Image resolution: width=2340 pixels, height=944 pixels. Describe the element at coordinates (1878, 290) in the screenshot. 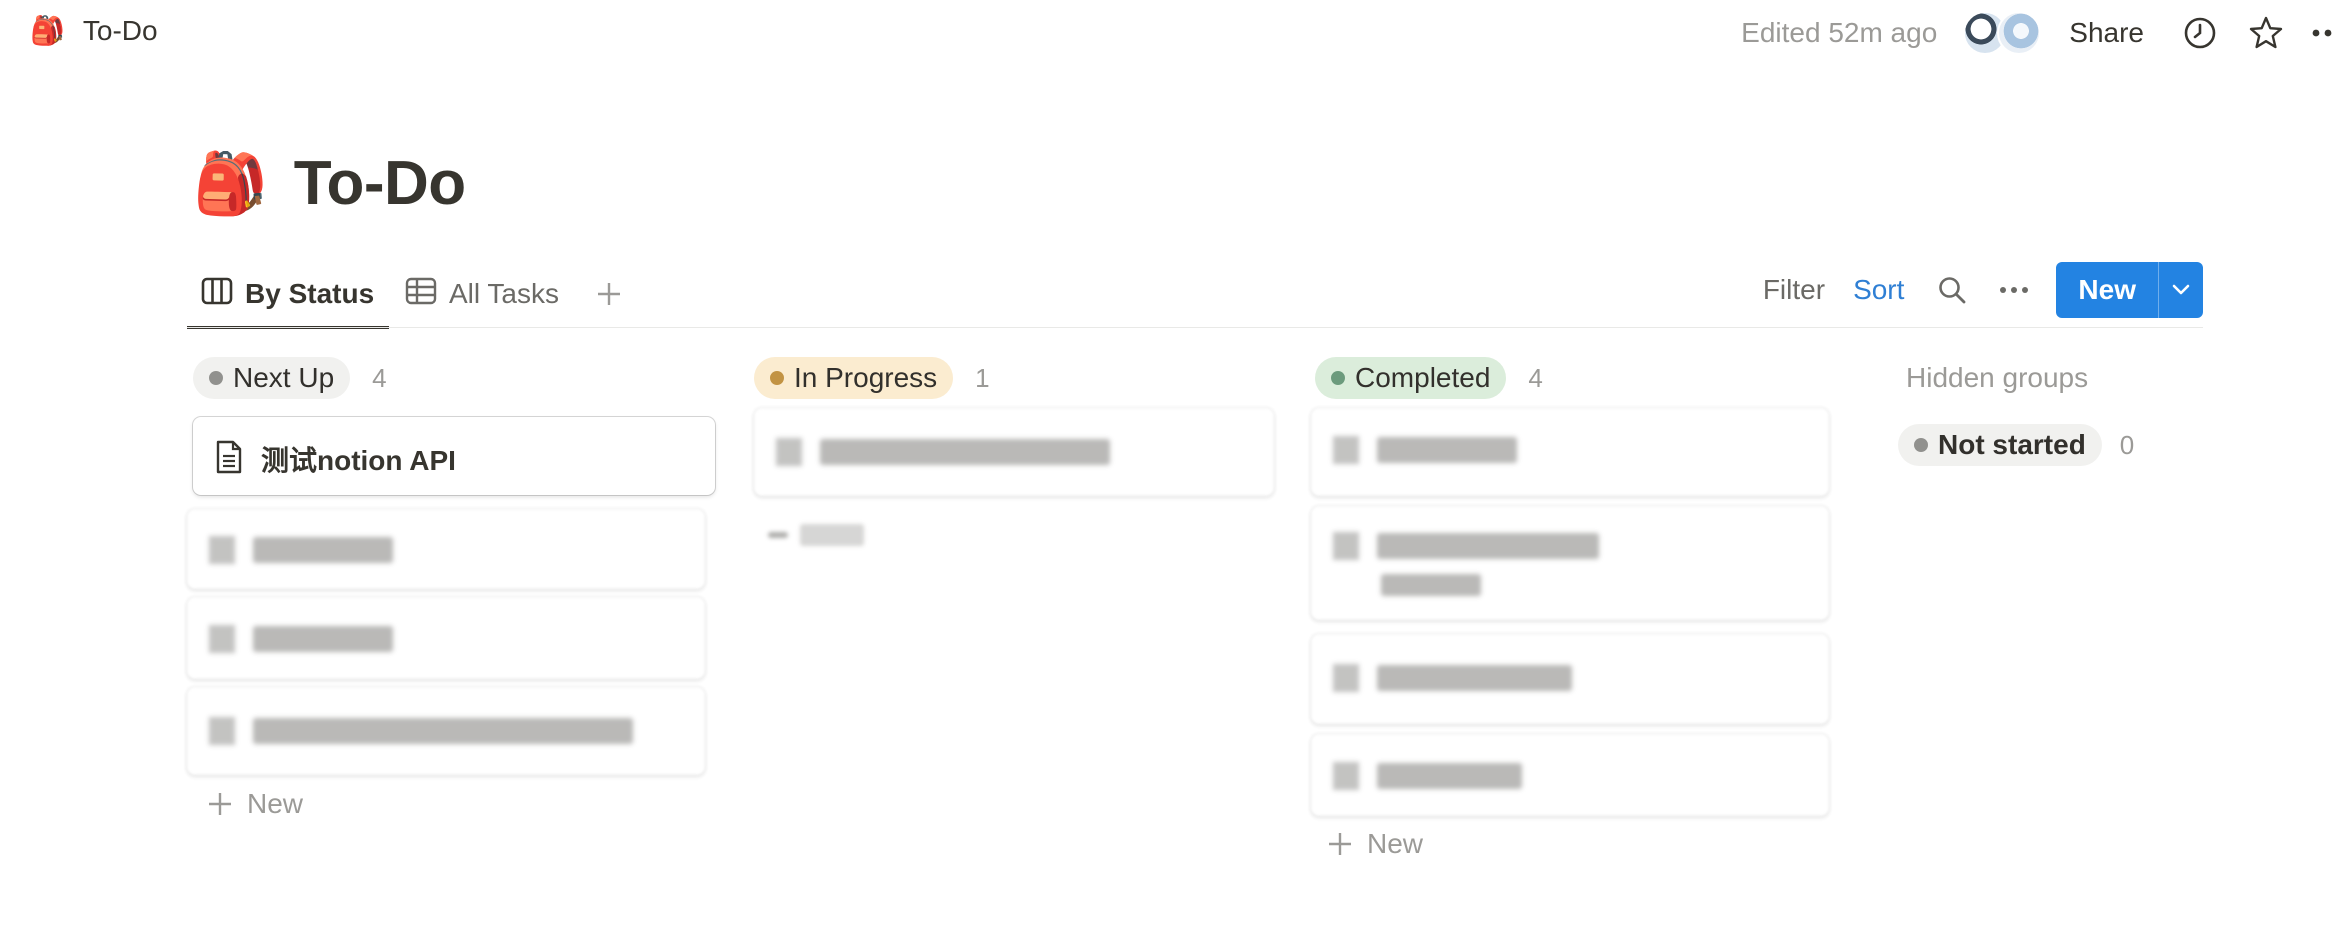

I see `sort-button: Sort` at that location.